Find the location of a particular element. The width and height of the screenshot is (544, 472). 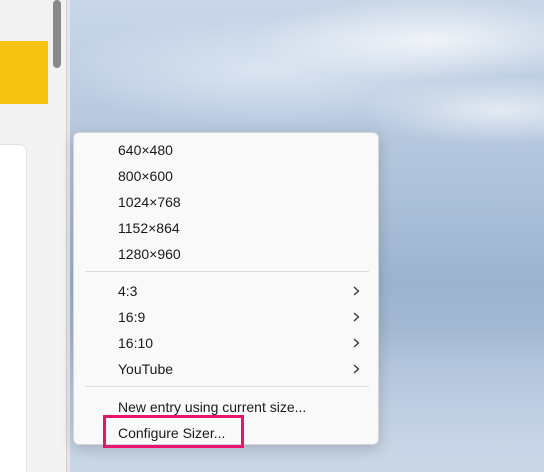

menu-item-youtube: YouTube is located at coordinates (226, 369).